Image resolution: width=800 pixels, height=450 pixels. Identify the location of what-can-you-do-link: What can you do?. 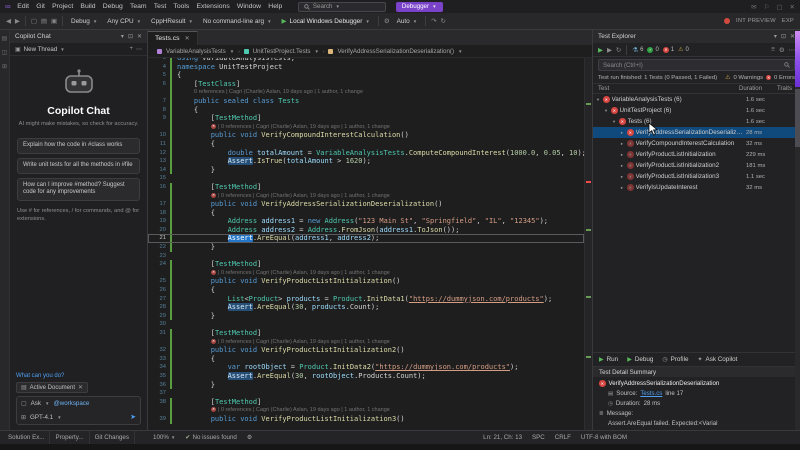
(78, 376).